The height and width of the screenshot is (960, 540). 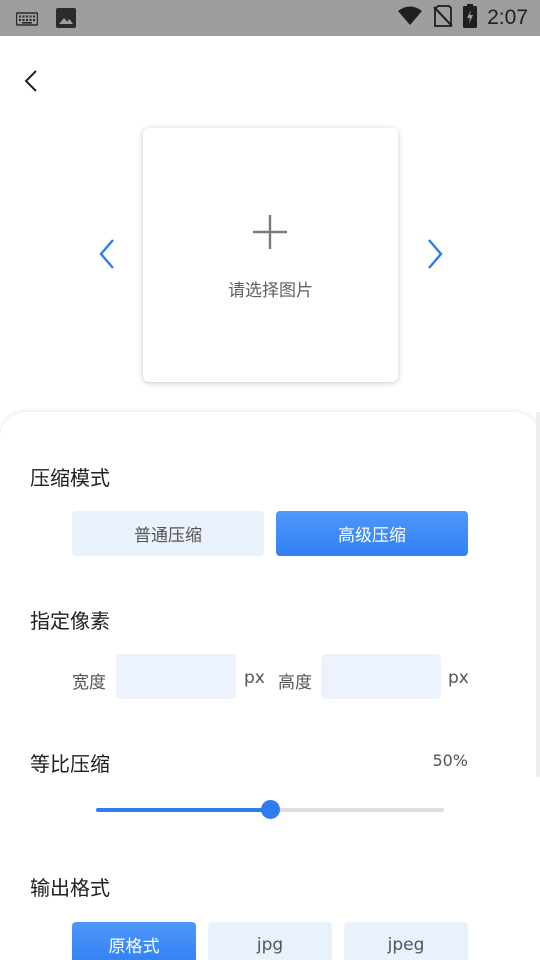 I want to click on image-picker-card: 请选择图片, so click(x=270, y=255).